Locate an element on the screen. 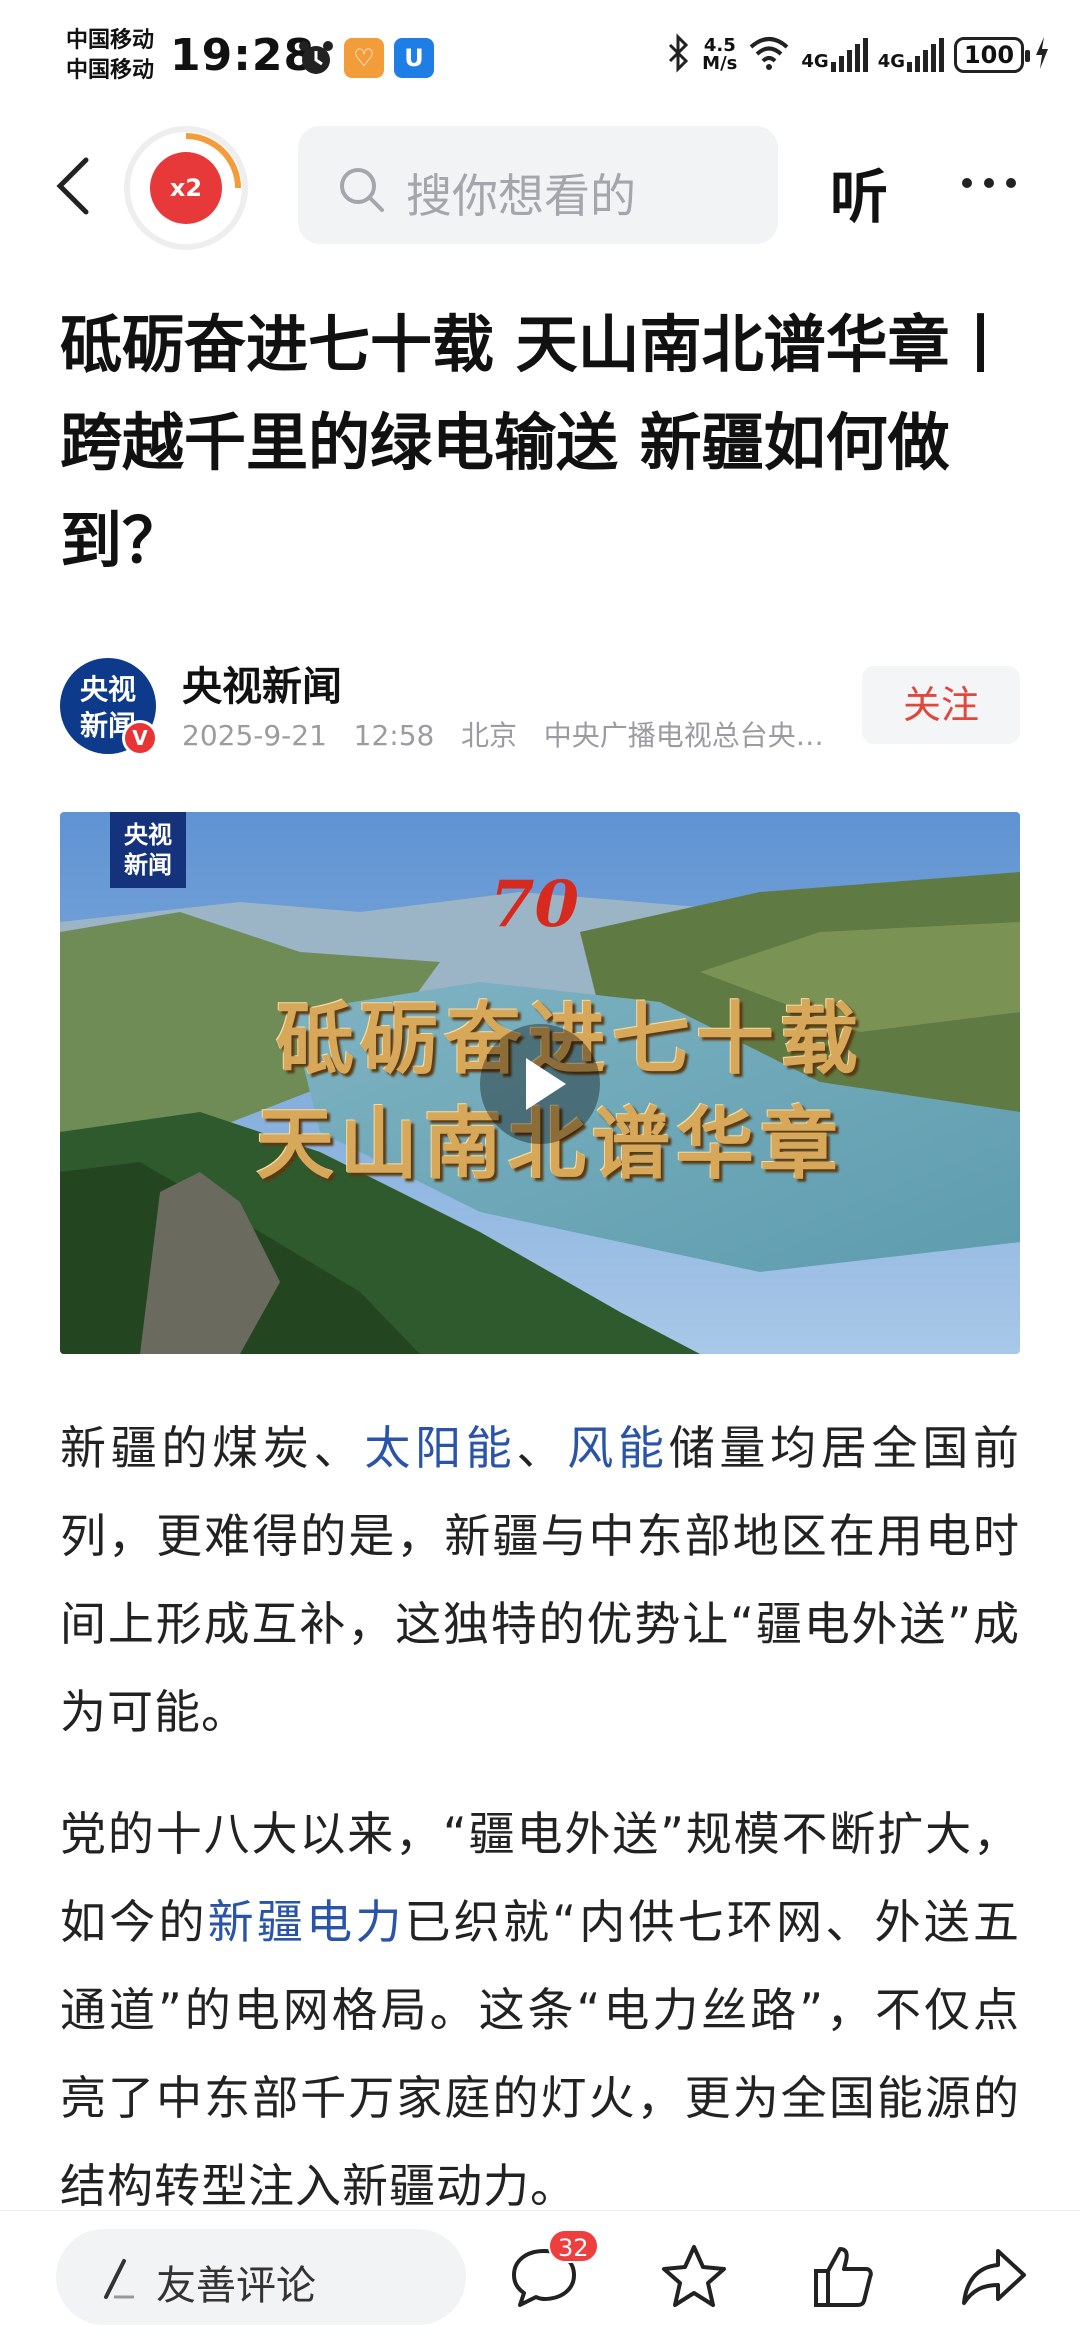 The height and width of the screenshot is (2340, 1080). bottom-action-bar: 友善评论 32 is located at coordinates (540, 2275).